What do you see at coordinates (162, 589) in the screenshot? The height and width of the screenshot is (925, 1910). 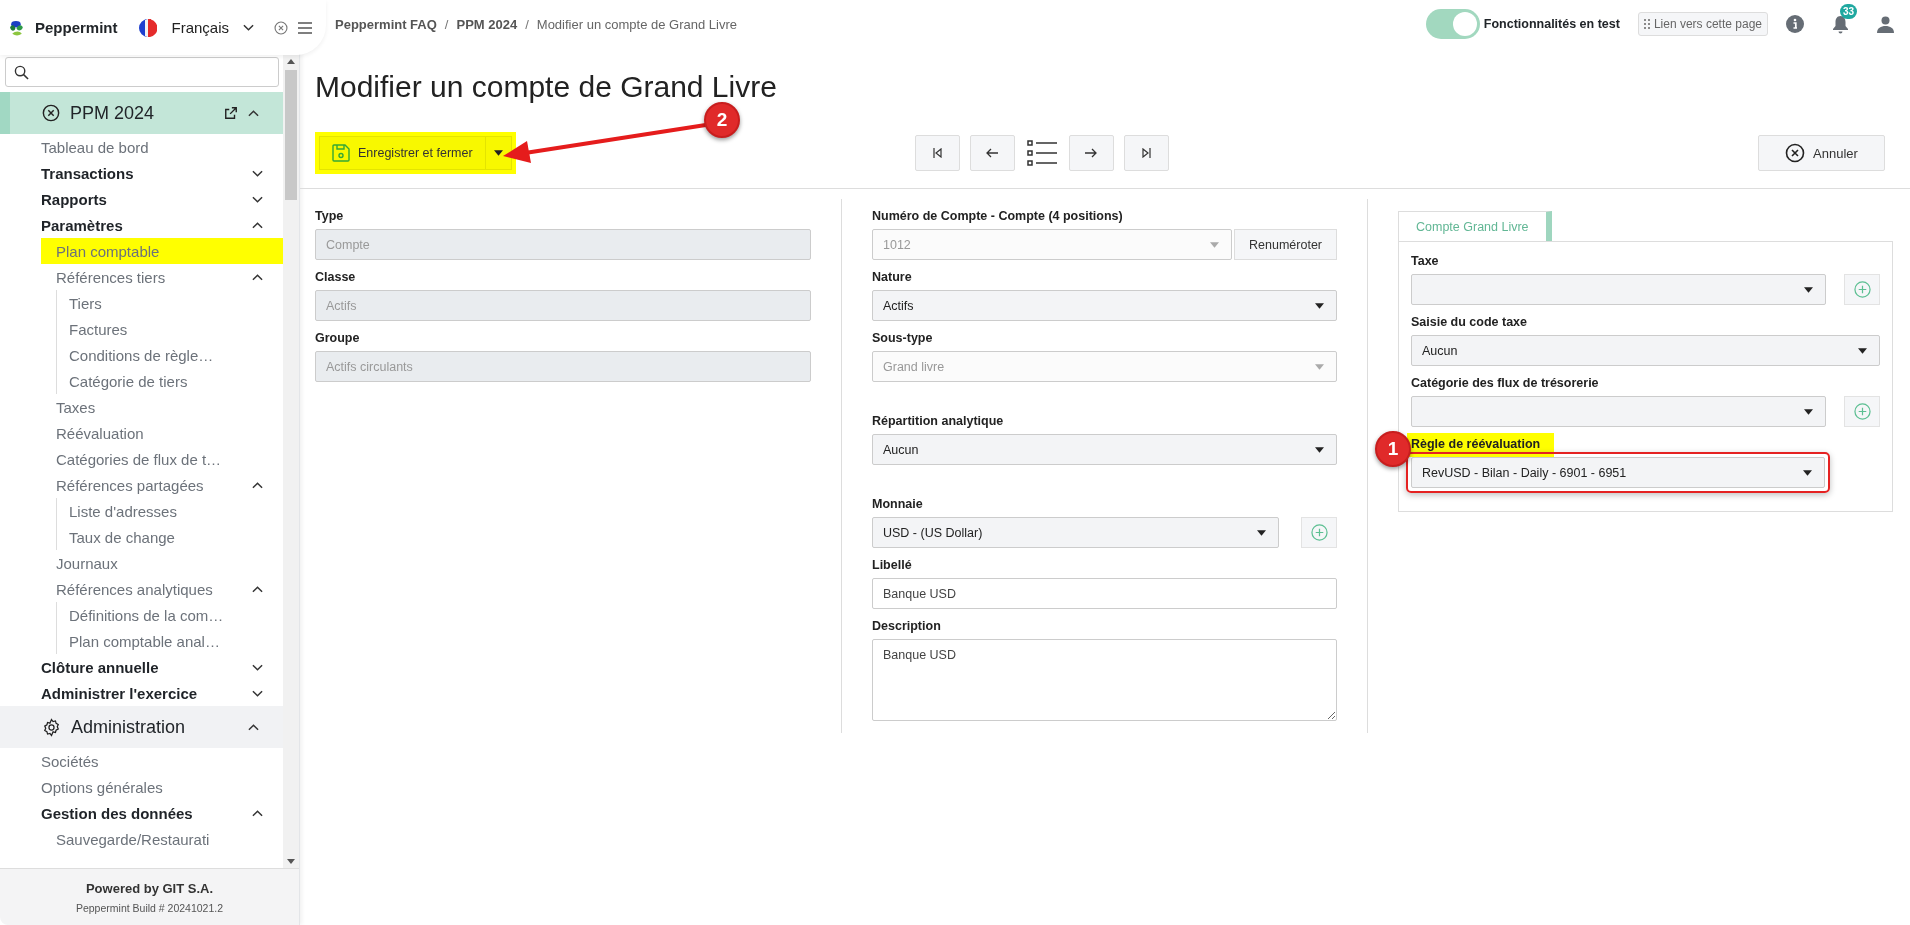 I see `sidebar-item: Références analytiques` at bounding box center [162, 589].